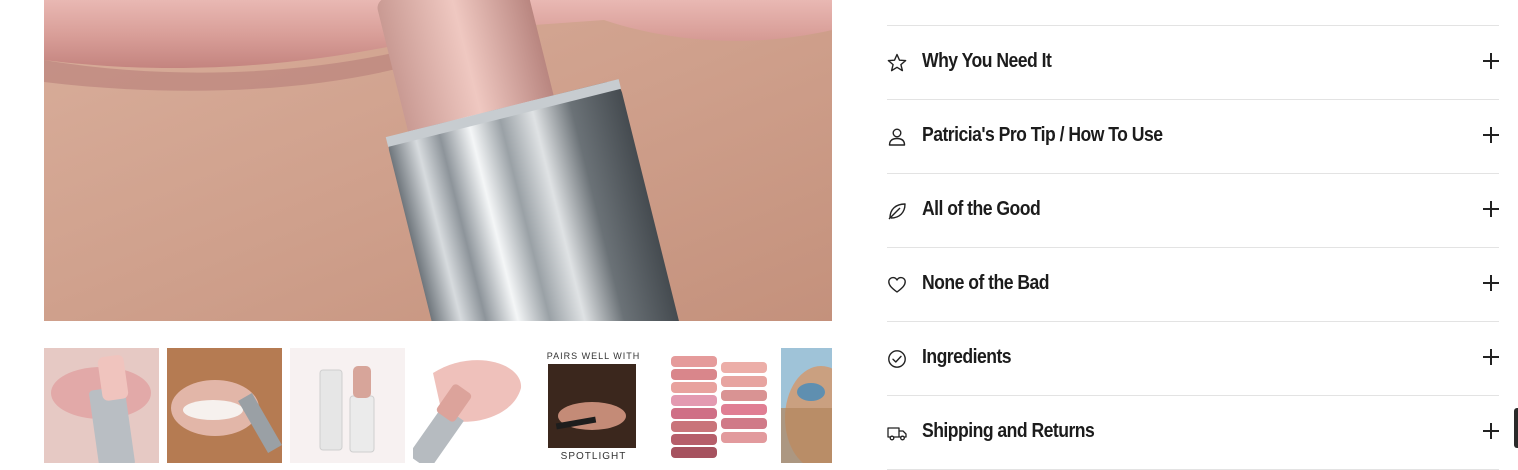 This screenshot has height=470, width=1518. I want to click on thumb-lips-closeup, so click(101, 405).